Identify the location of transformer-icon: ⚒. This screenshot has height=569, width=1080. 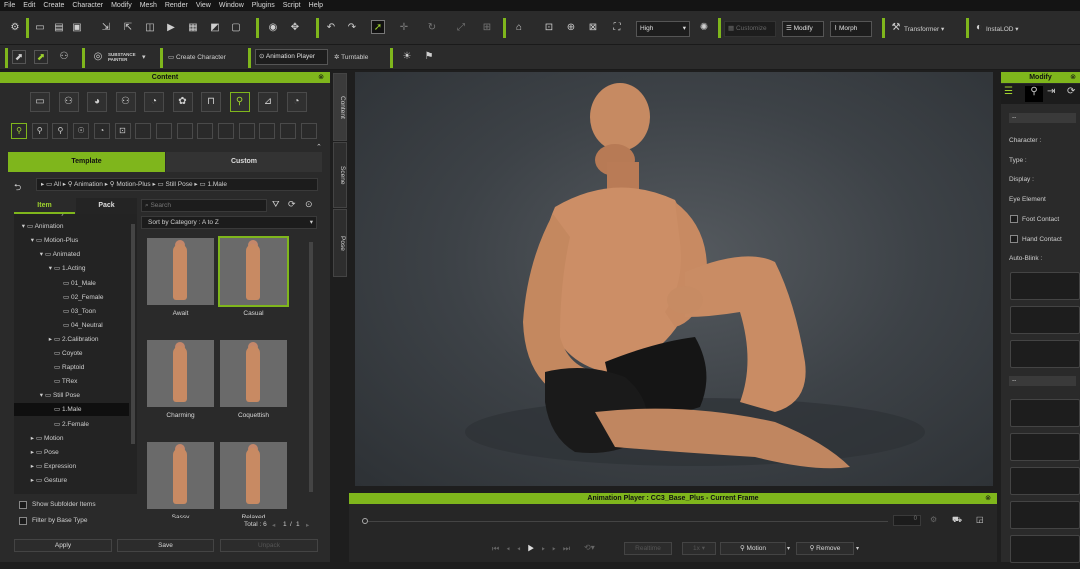
(896, 28).